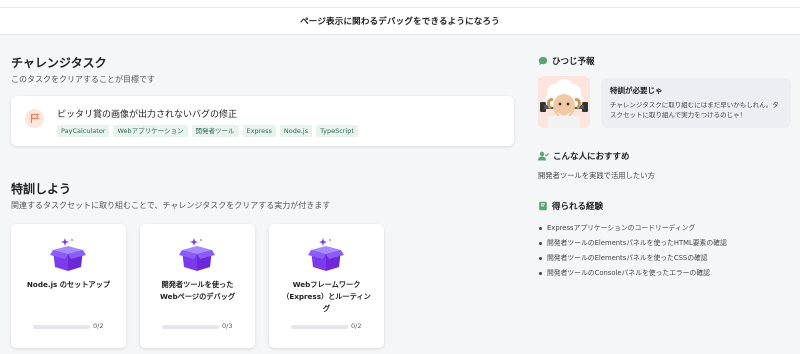  I want to click on challenge-section-title: チャレンジタスク, so click(59, 63).